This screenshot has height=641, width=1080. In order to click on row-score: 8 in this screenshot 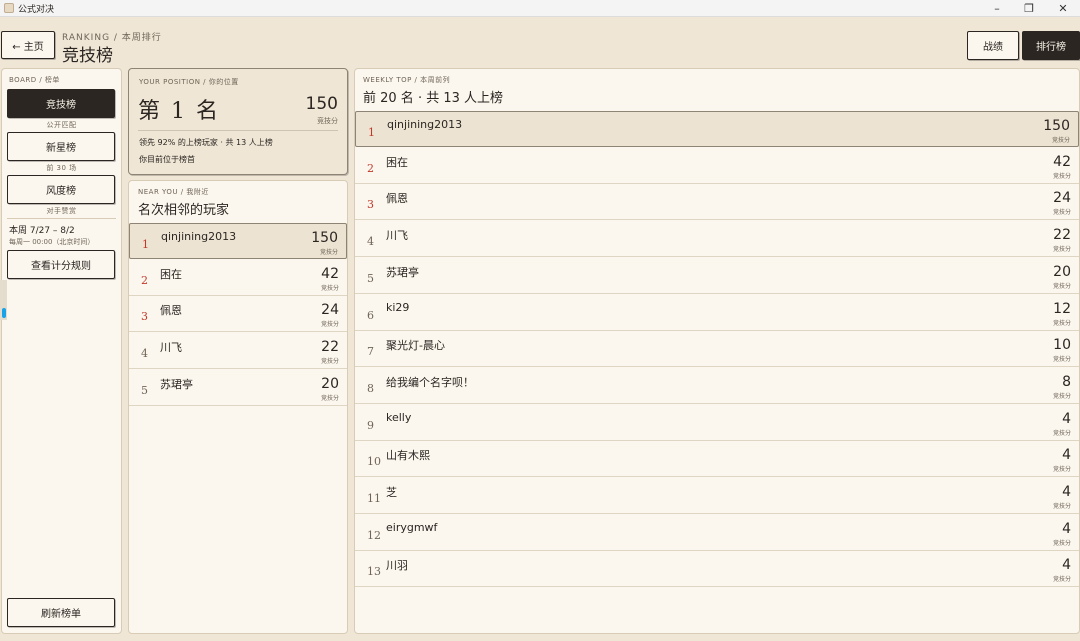, I will do `click(1066, 381)`.